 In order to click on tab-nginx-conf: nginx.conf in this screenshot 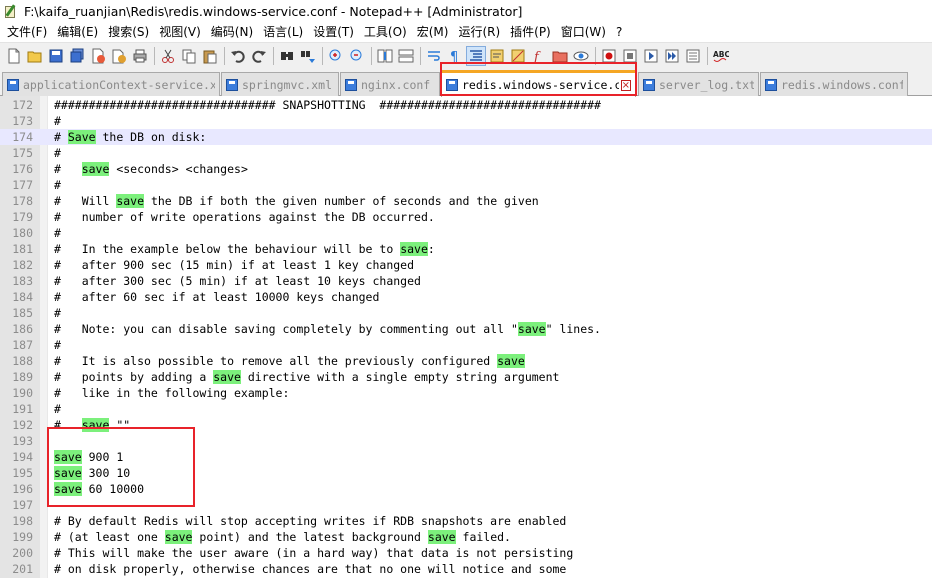, I will do `click(390, 84)`.